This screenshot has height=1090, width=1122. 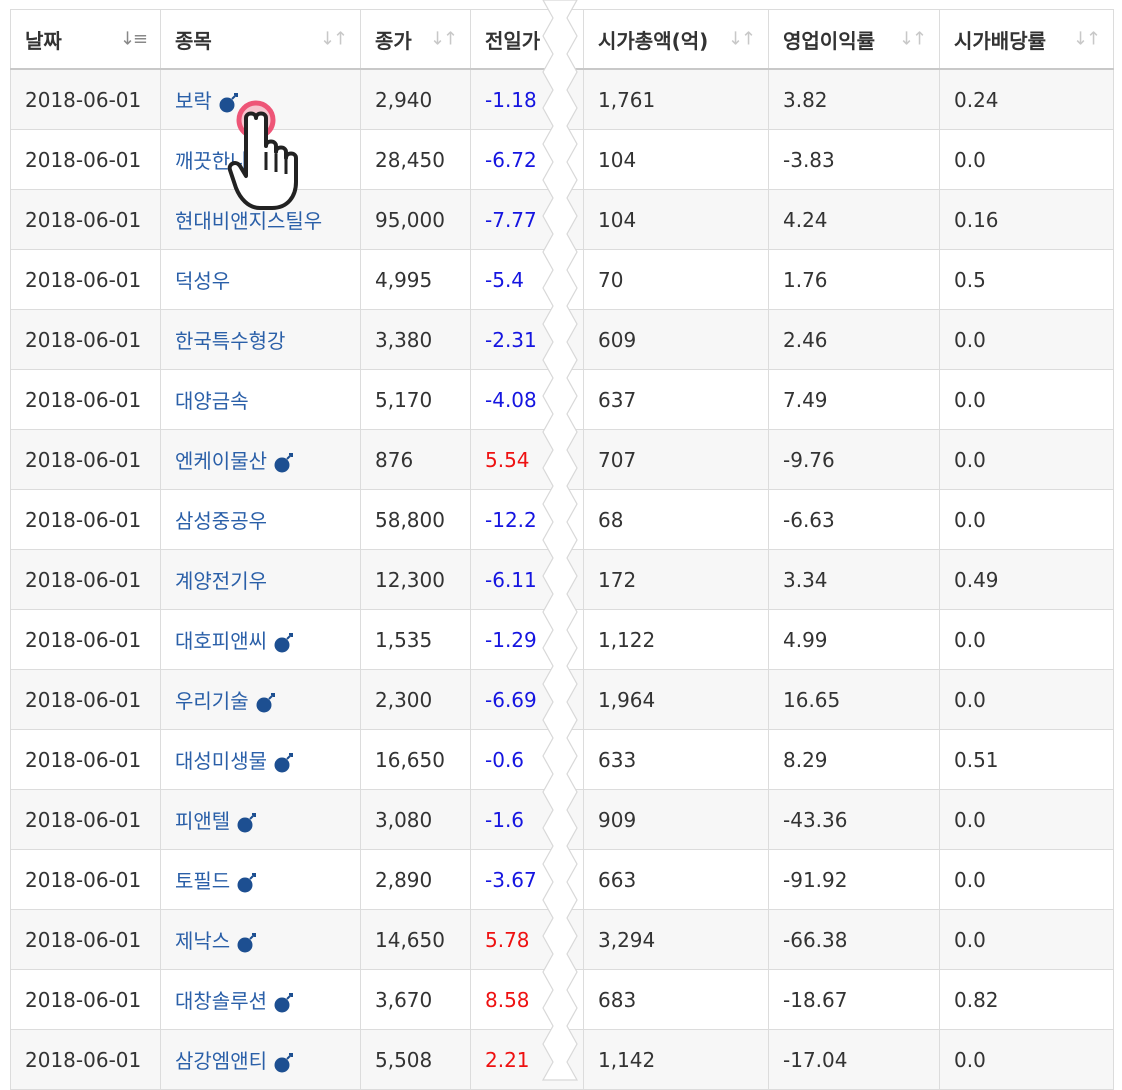 I want to click on close-value: 3,670, so click(x=404, y=999).